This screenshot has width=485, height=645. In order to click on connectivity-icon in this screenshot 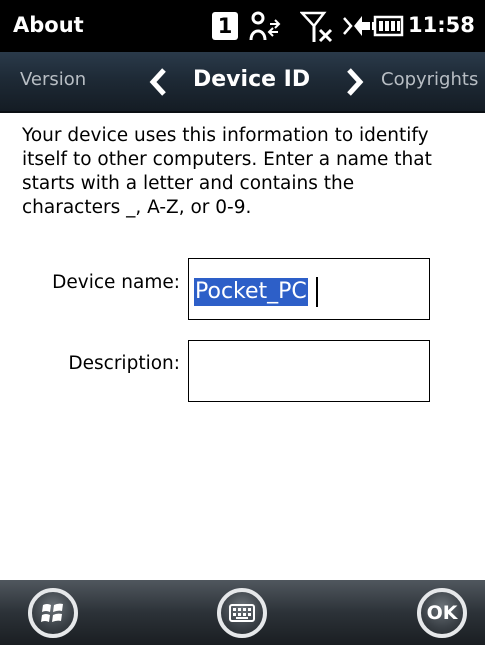, I will do `click(269, 26)`.